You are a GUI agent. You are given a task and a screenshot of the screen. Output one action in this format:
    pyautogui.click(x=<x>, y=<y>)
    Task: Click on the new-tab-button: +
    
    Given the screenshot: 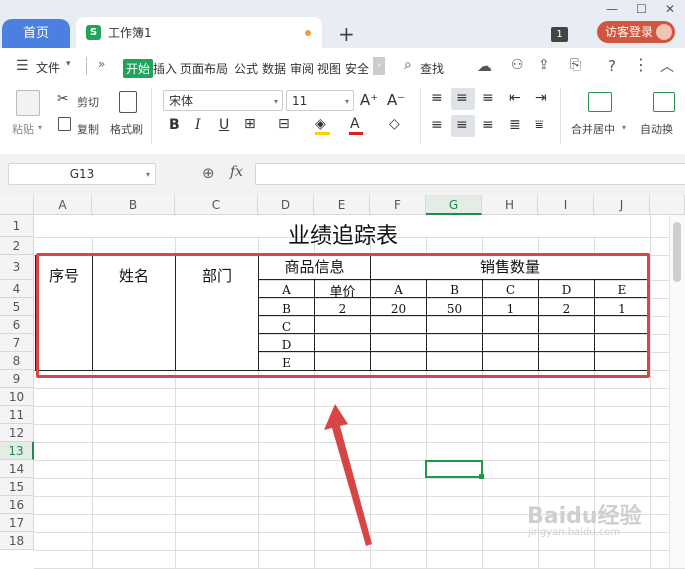 What is the action you would take?
    pyautogui.click(x=346, y=34)
    